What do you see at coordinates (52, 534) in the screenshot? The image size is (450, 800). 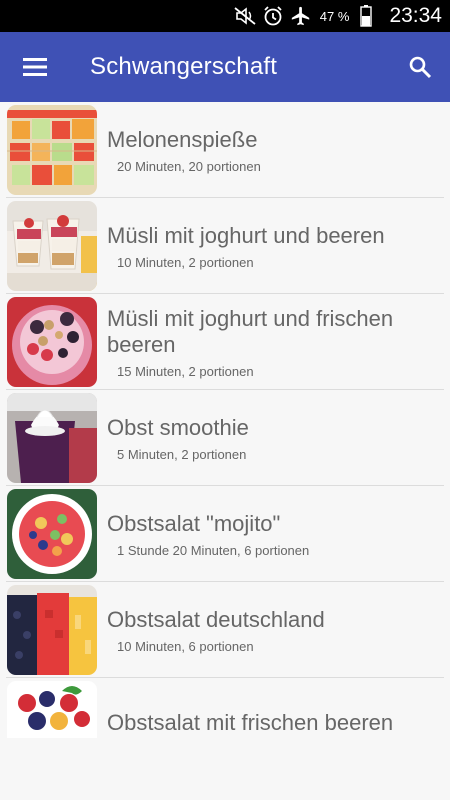 I see `recipe-image-fruit-salad-mojito` at bounding box center [52, 534].